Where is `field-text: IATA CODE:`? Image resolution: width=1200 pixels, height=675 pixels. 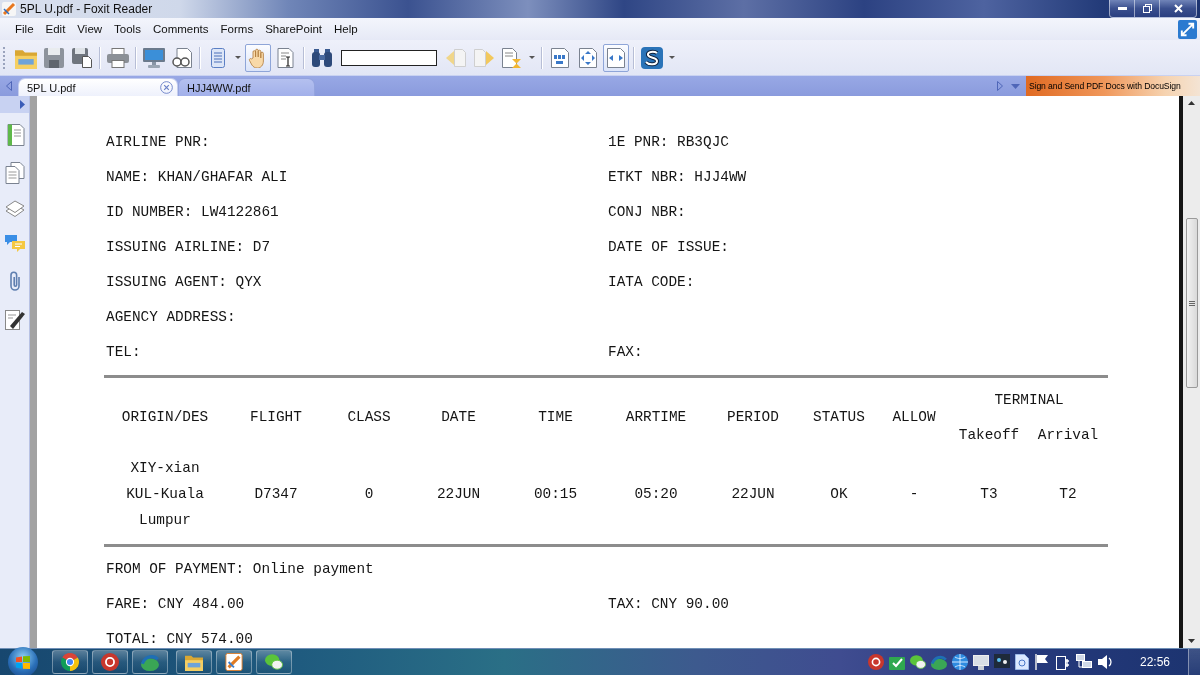
field-text: IATA CODE: is located at coordinates (652, 282).